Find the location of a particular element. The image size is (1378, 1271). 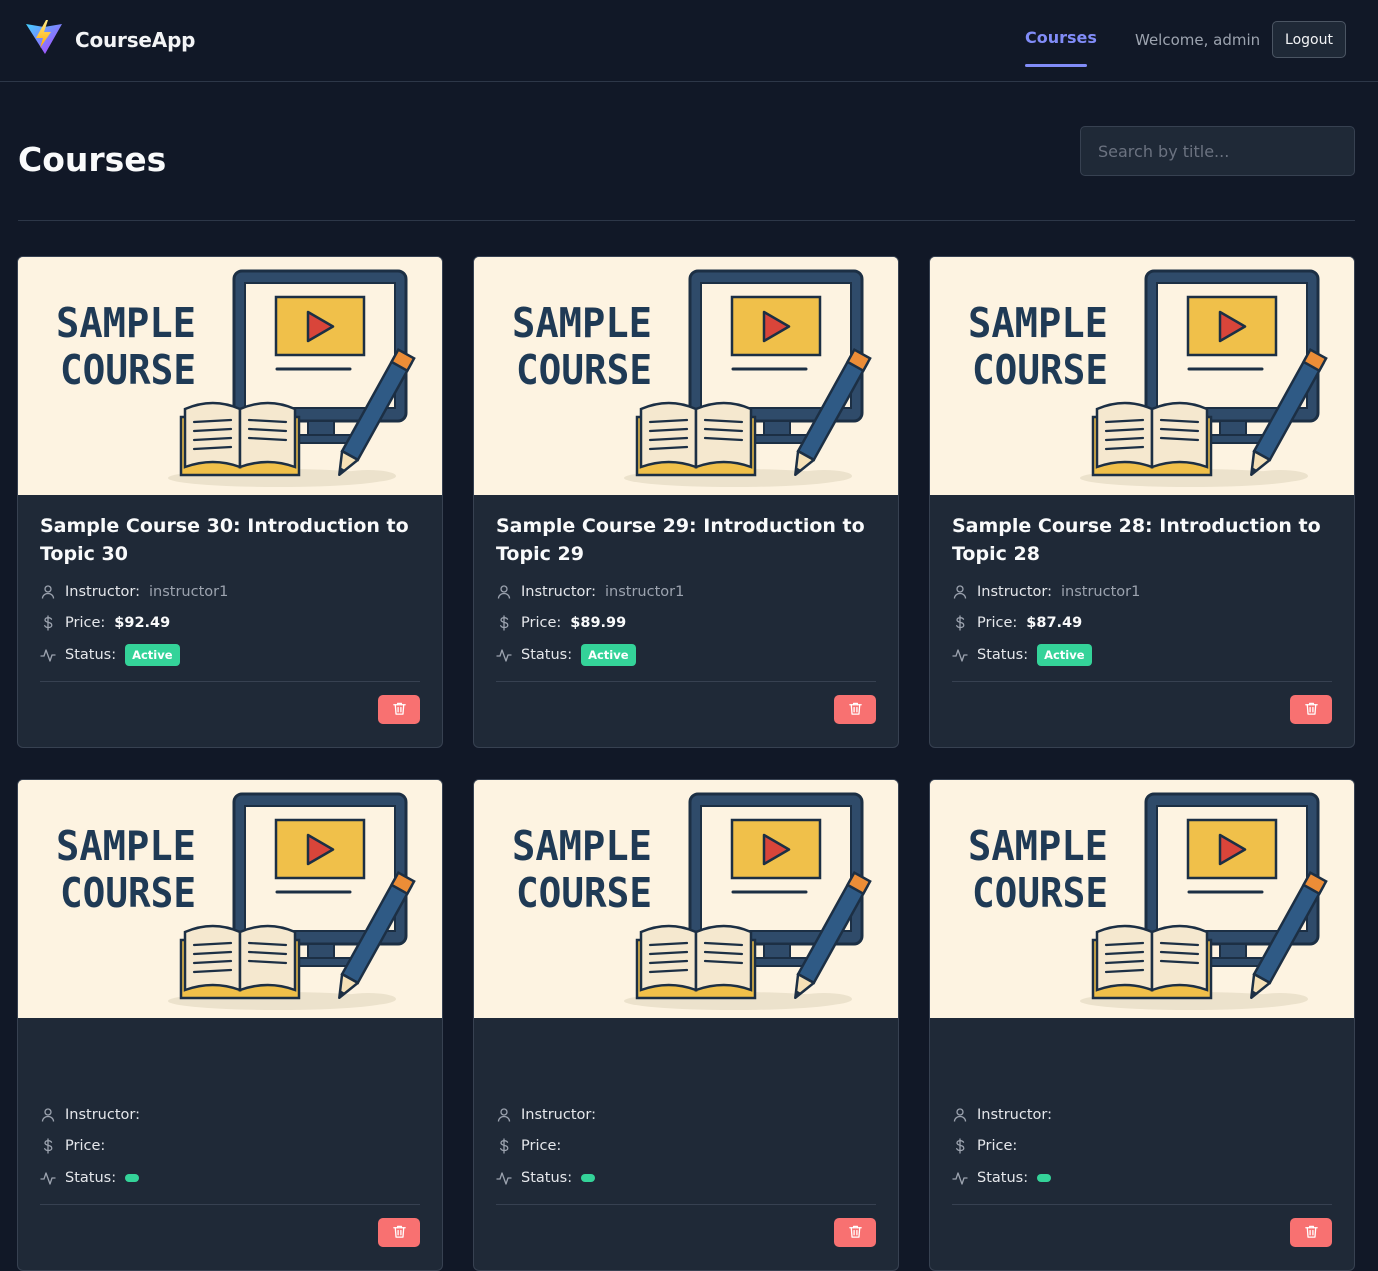

brand: CourseApp is located at coordinates (110, 40).